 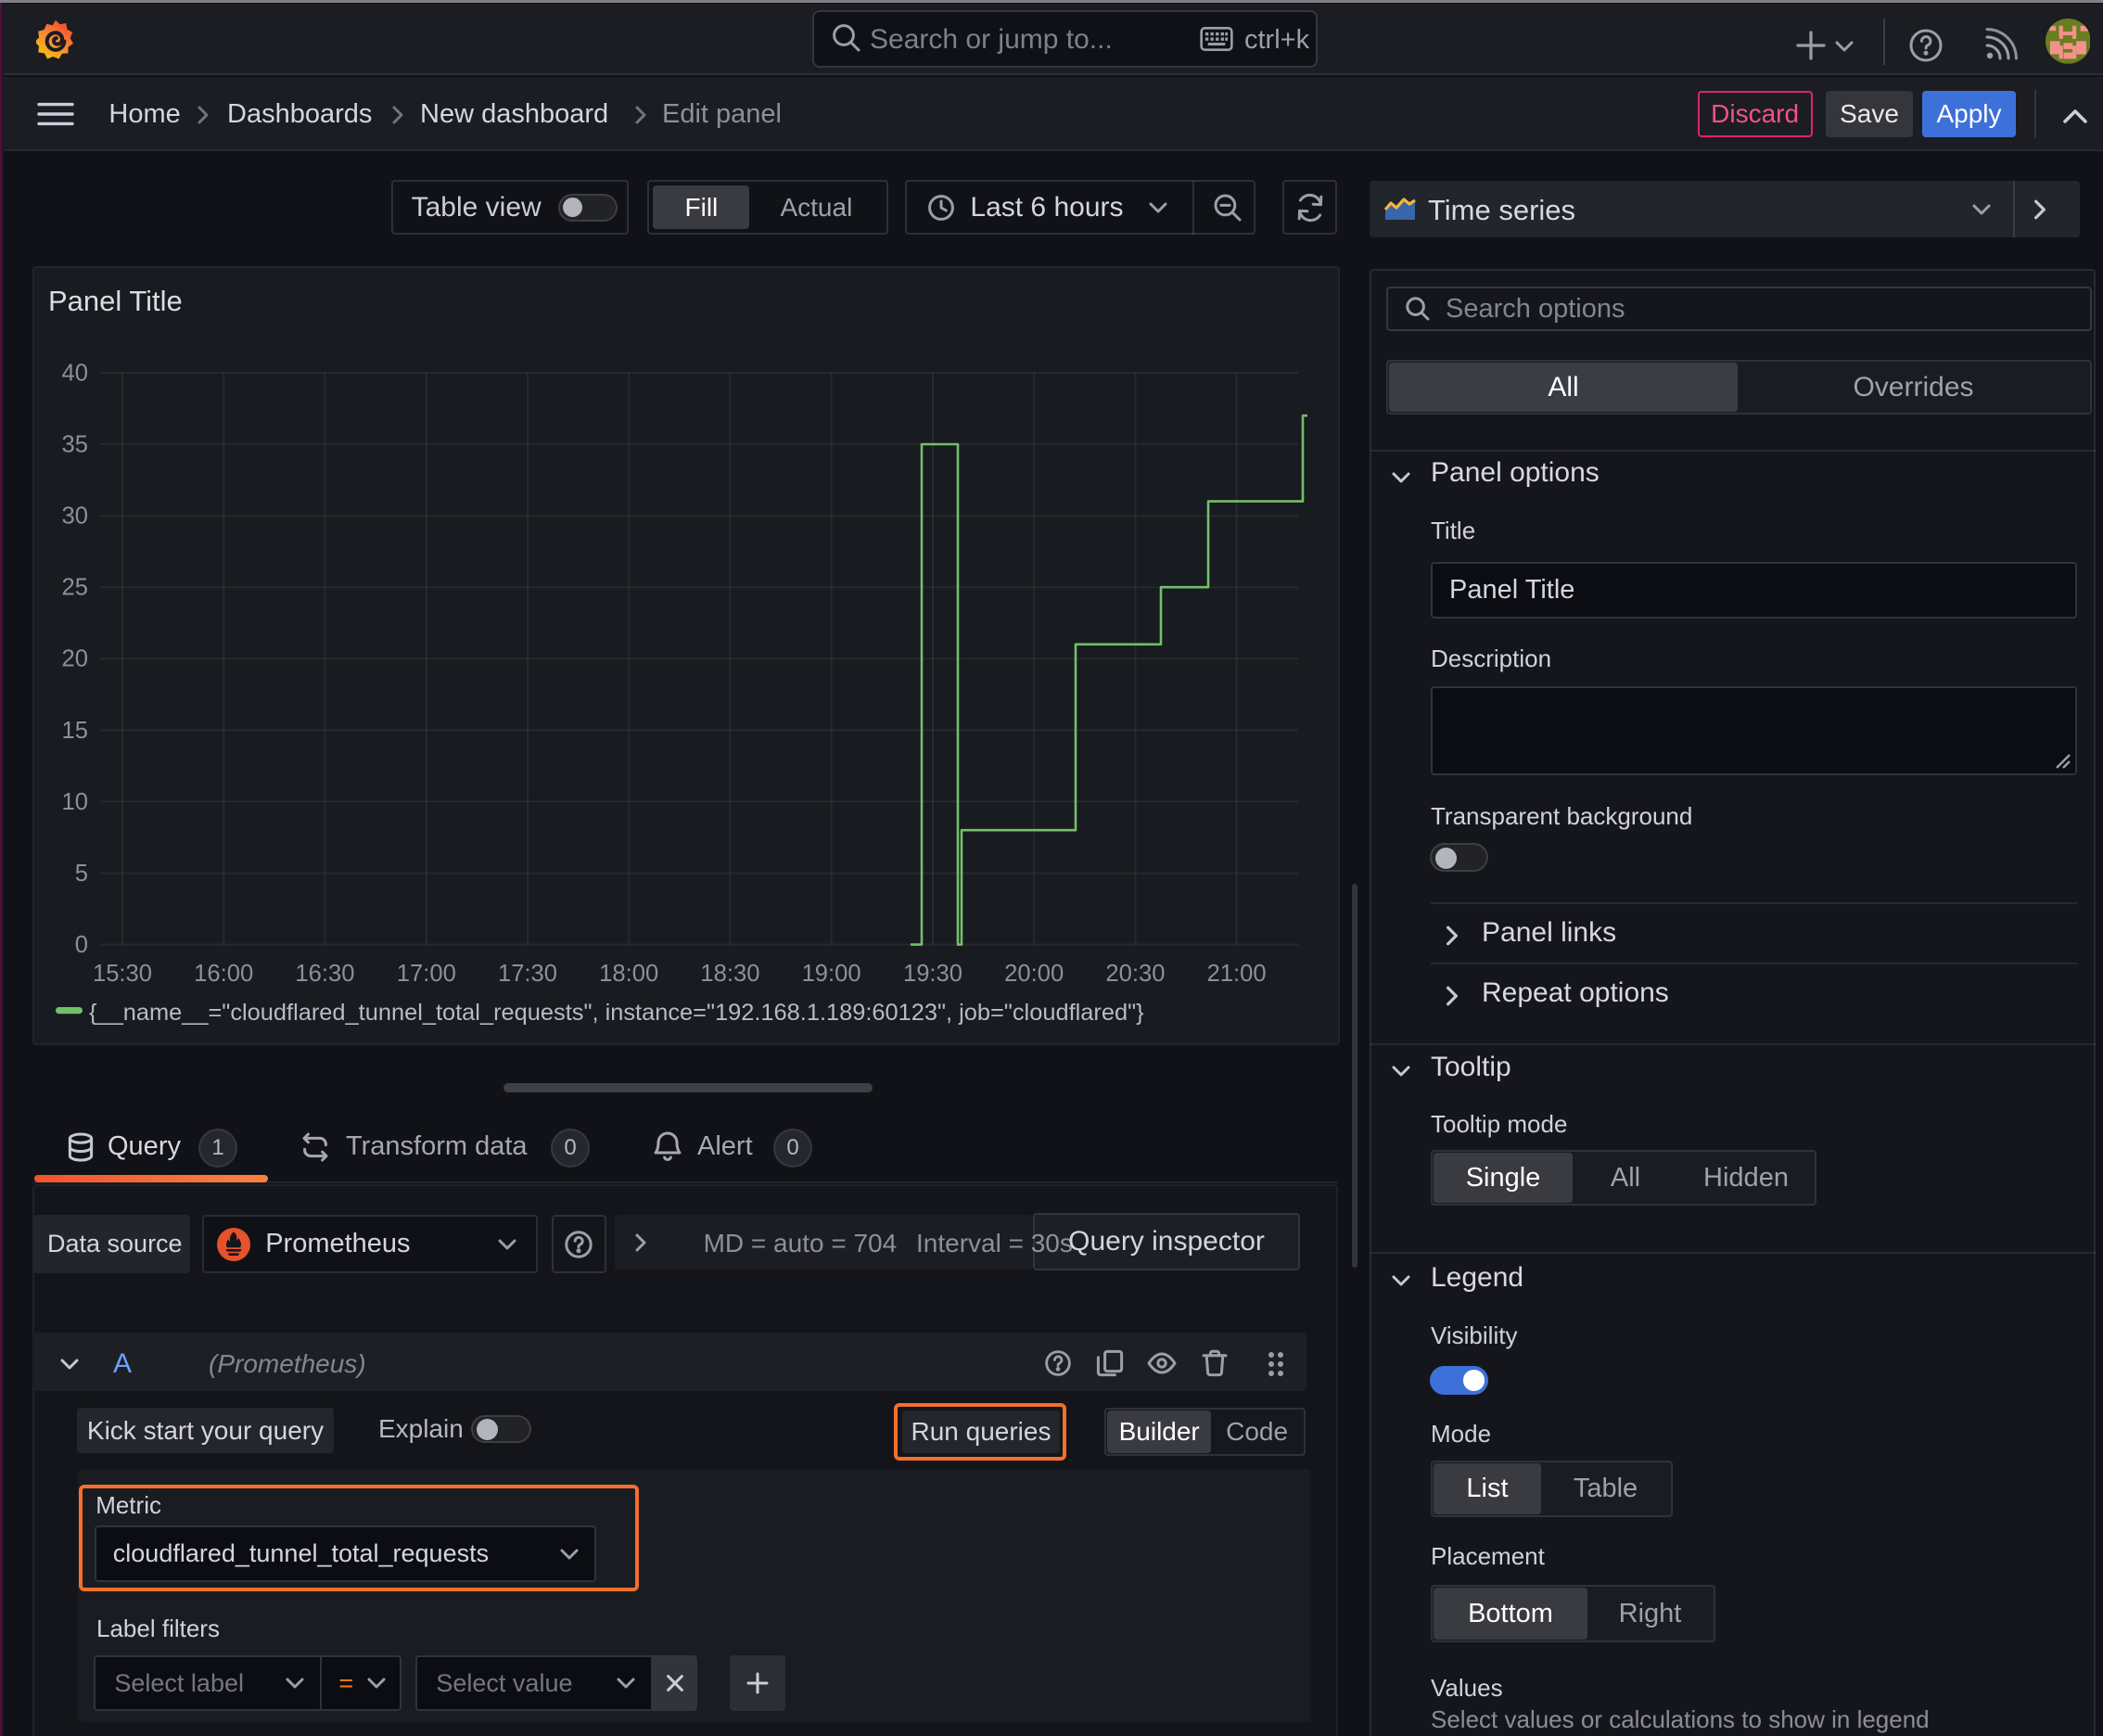 What do you see at coordinates (1034, 974) in the screenshot?
I see `svg-text: 20:00` at bounding box center [1034, 974].